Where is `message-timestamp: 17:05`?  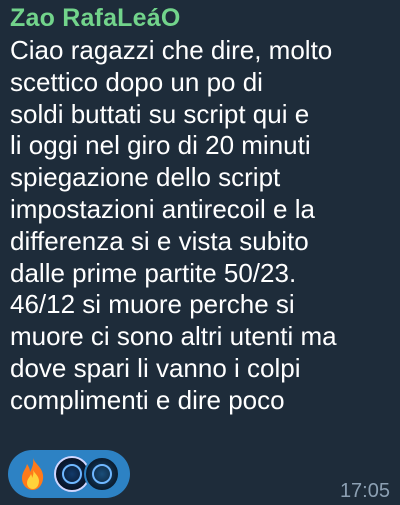
message-timestamp: 17:05 is located at coordinates (364, 491).